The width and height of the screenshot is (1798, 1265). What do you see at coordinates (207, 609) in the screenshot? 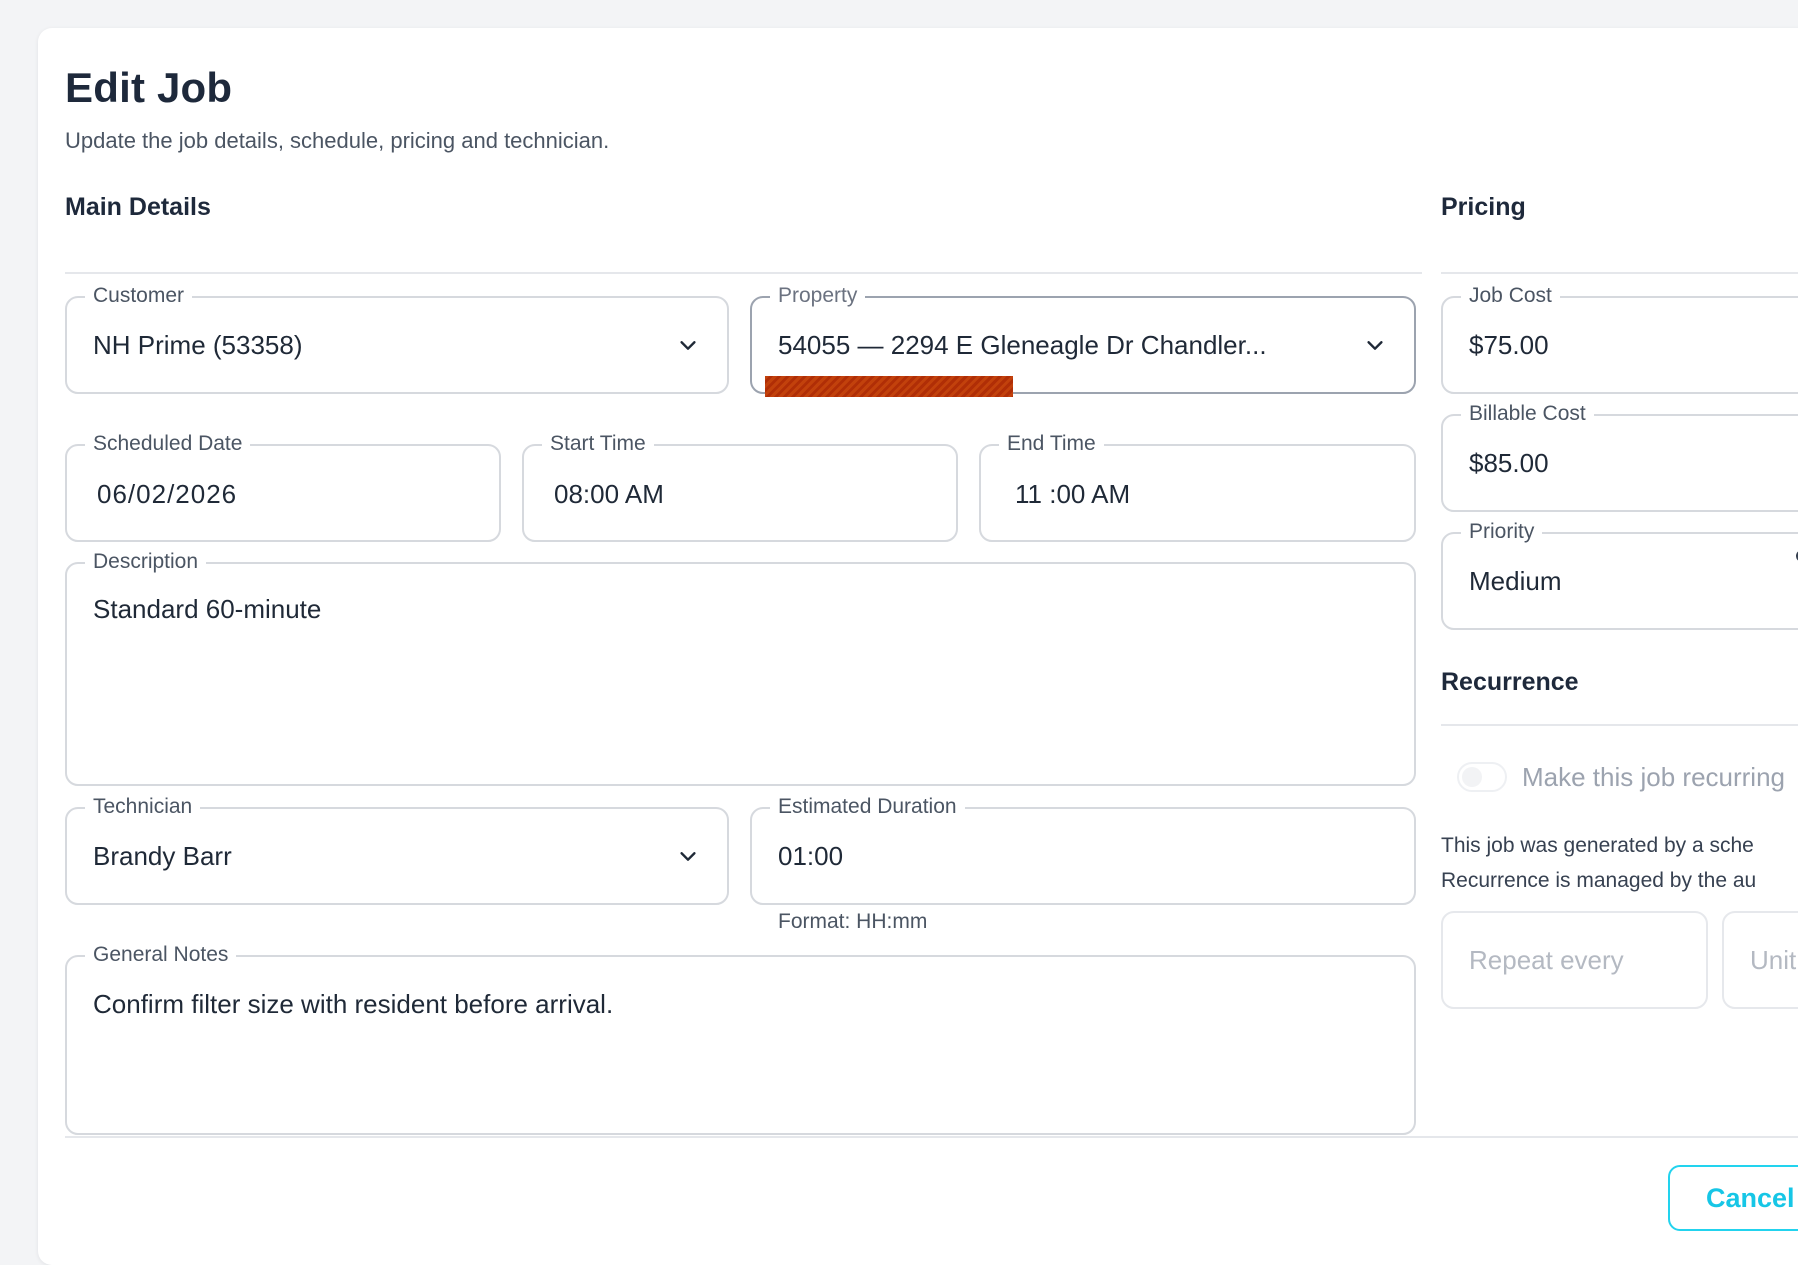
I see `description-value: Standard 60-minute` at bounding box center [207, 609].